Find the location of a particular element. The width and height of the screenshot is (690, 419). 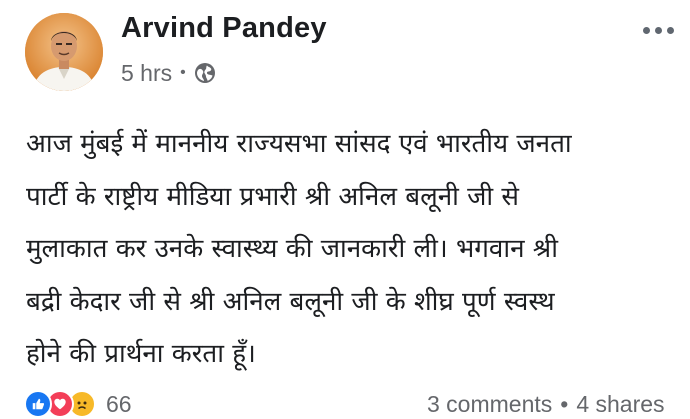

reaction-count: 66 is located at coordinates (119, 404).